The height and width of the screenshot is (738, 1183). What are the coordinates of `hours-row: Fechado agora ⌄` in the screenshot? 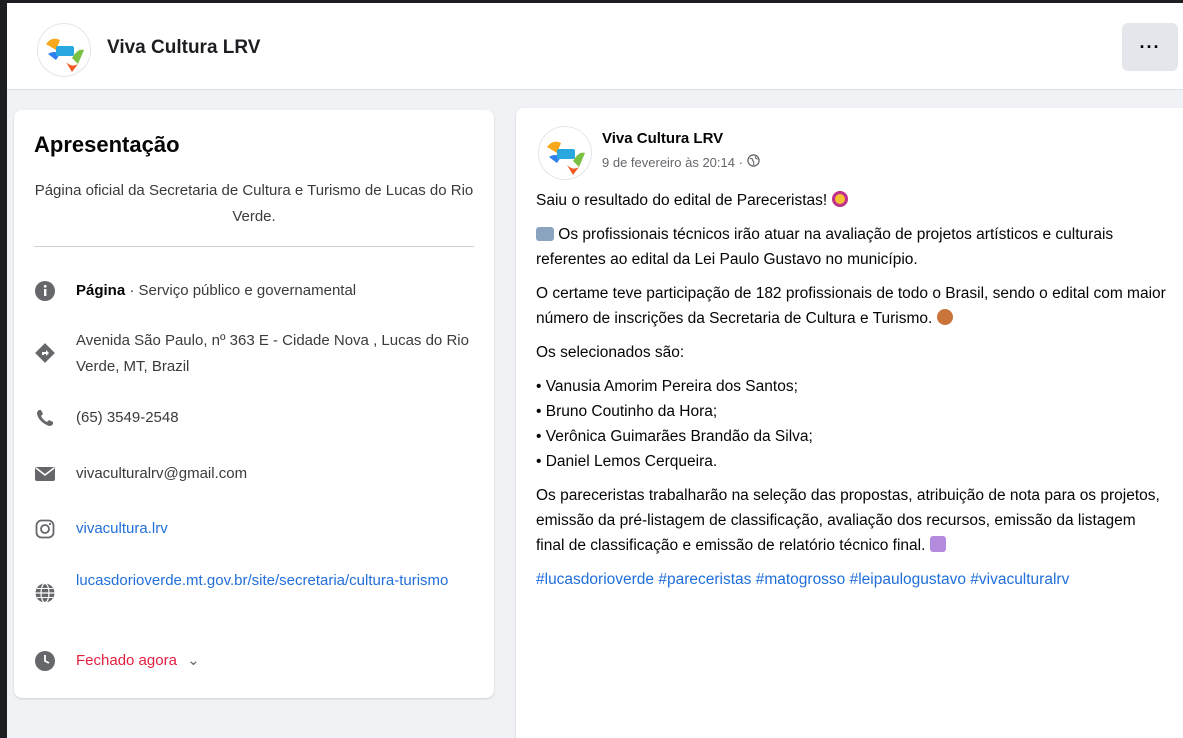 It's located at (259, 661).